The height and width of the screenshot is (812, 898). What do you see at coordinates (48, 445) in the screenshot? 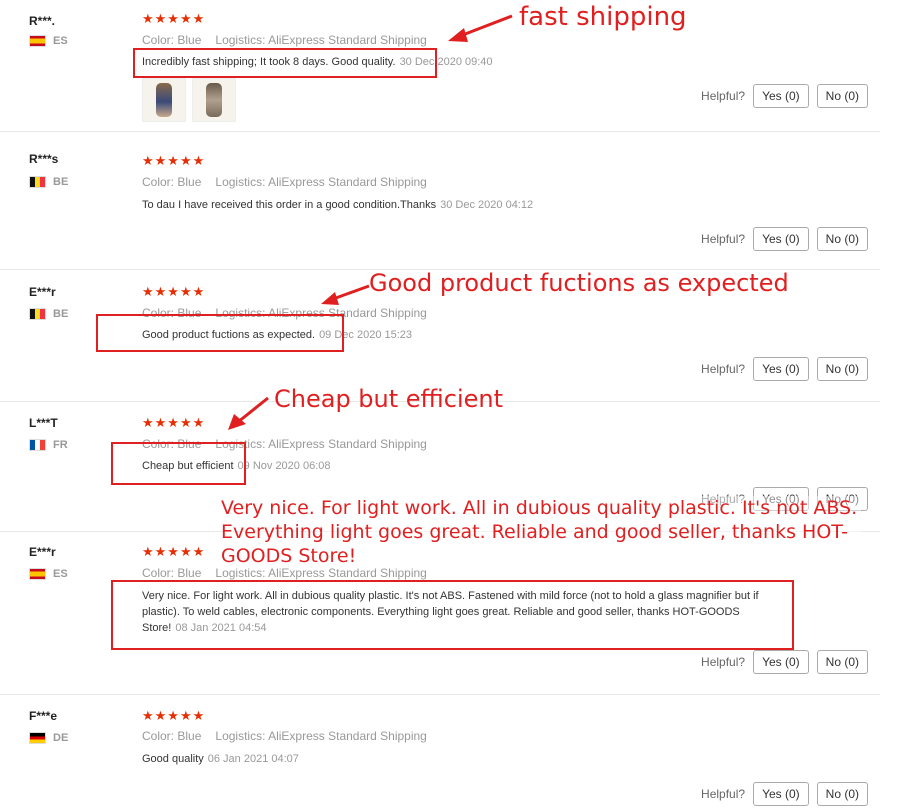
I see `reviewer-country: FR` at bounding box center [48, 445].